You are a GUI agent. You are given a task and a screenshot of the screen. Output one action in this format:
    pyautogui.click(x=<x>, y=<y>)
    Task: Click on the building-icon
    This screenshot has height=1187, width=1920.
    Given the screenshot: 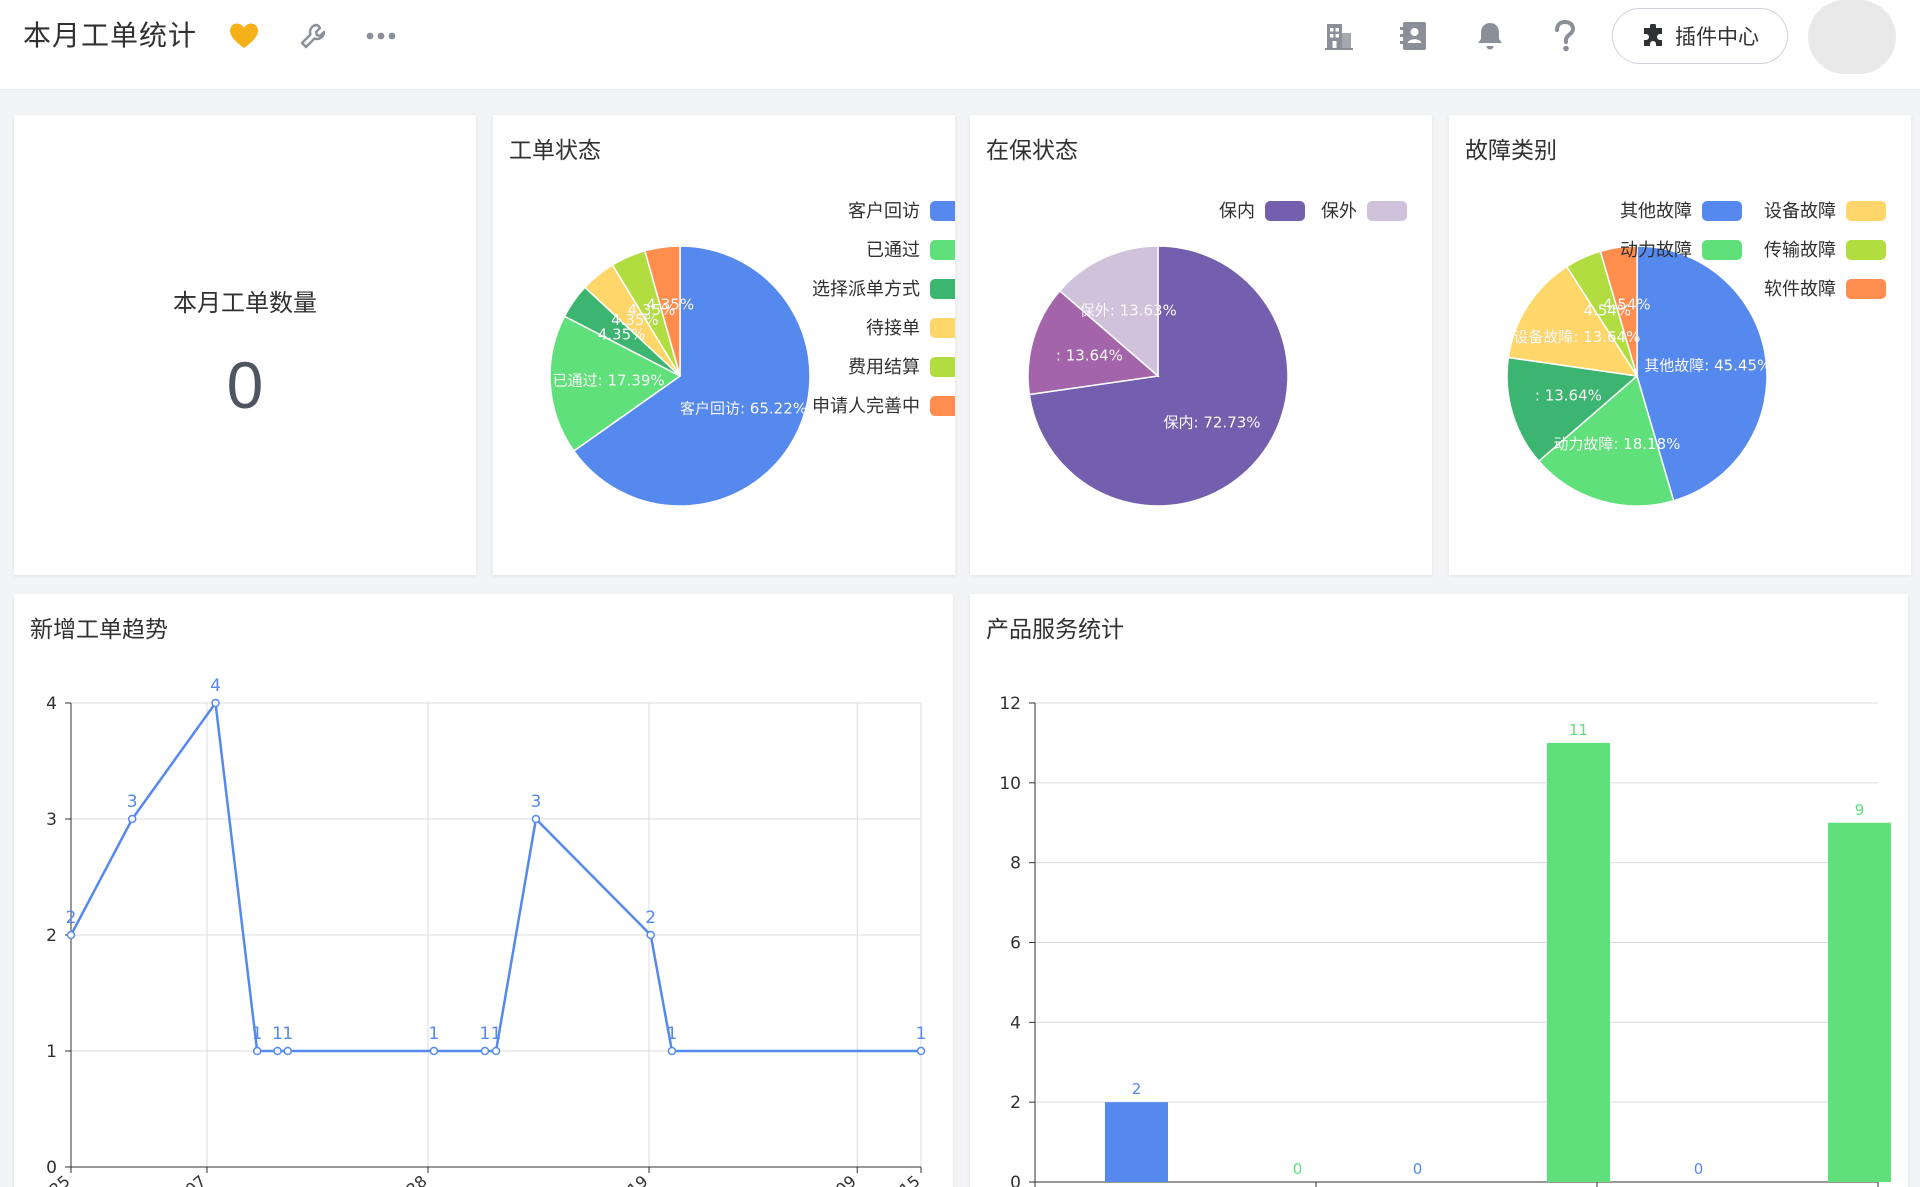 What is the action you would take?
    pyautogui.click(x=1339, y=36)
    